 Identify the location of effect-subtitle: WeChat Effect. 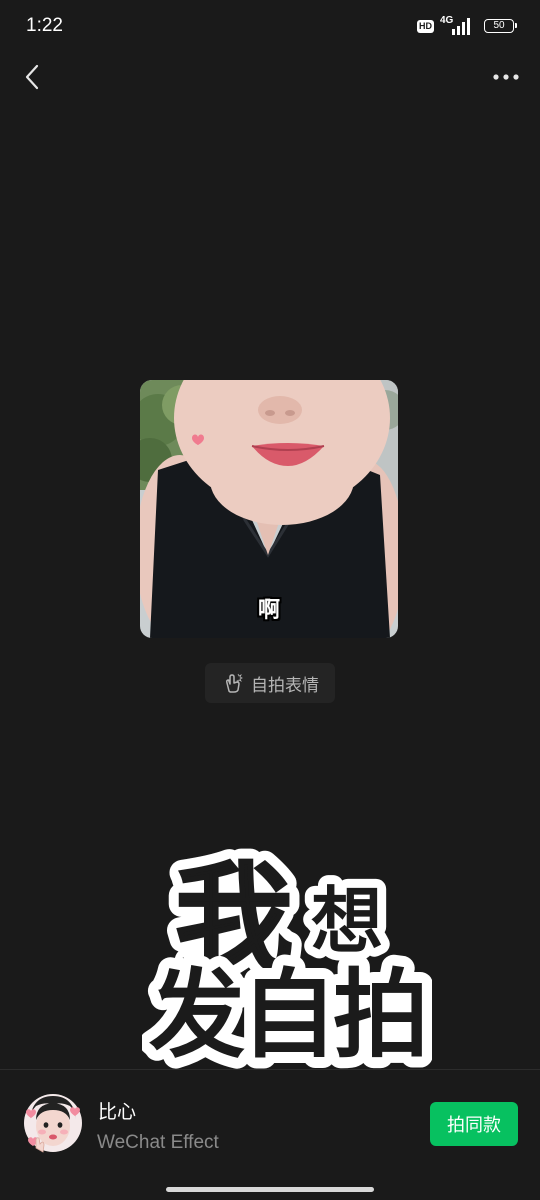
(158, 1142).